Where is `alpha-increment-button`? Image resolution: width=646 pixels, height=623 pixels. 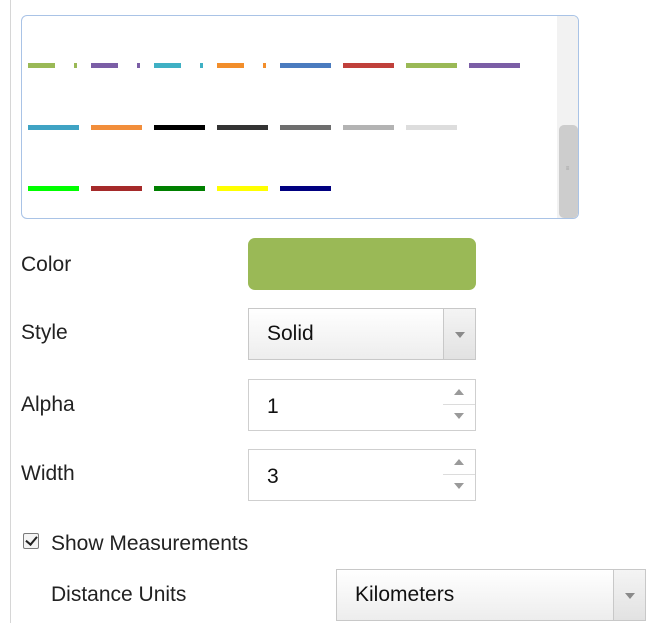 alpha-increment-button is located at coordinates (459, 392).